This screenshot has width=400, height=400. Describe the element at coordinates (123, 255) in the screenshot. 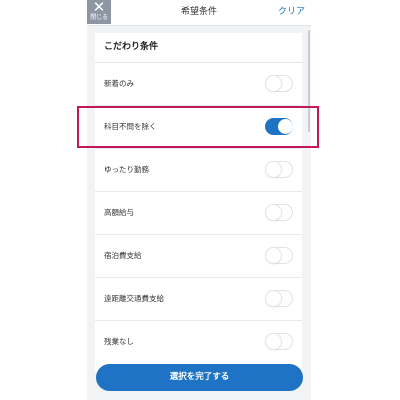

I see `option-label: 宿泊費支給` at that location.